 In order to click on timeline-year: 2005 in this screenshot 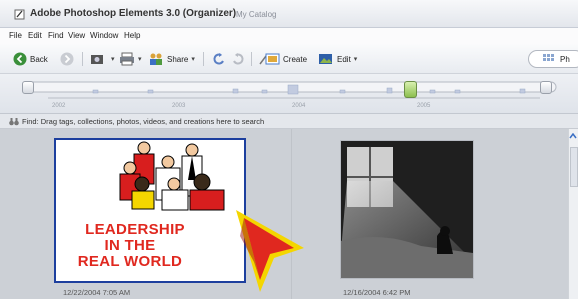, I will do `click(424, 106)`.